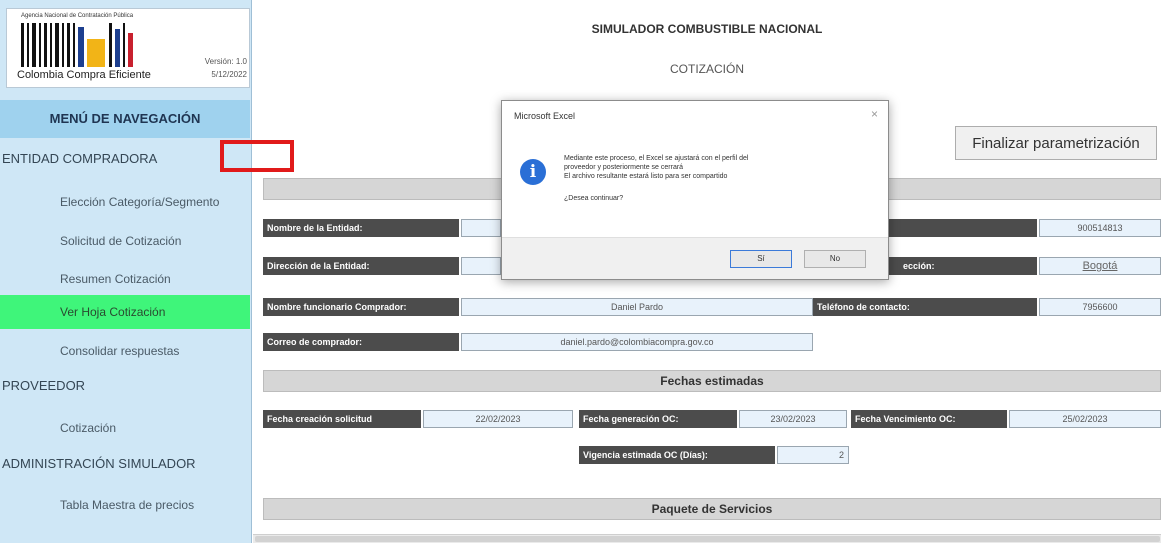 The height and width of the screenshot is (543, 1161). I want to click on entity-address-label: Dirección de la Entidad:, so click(361, 266).